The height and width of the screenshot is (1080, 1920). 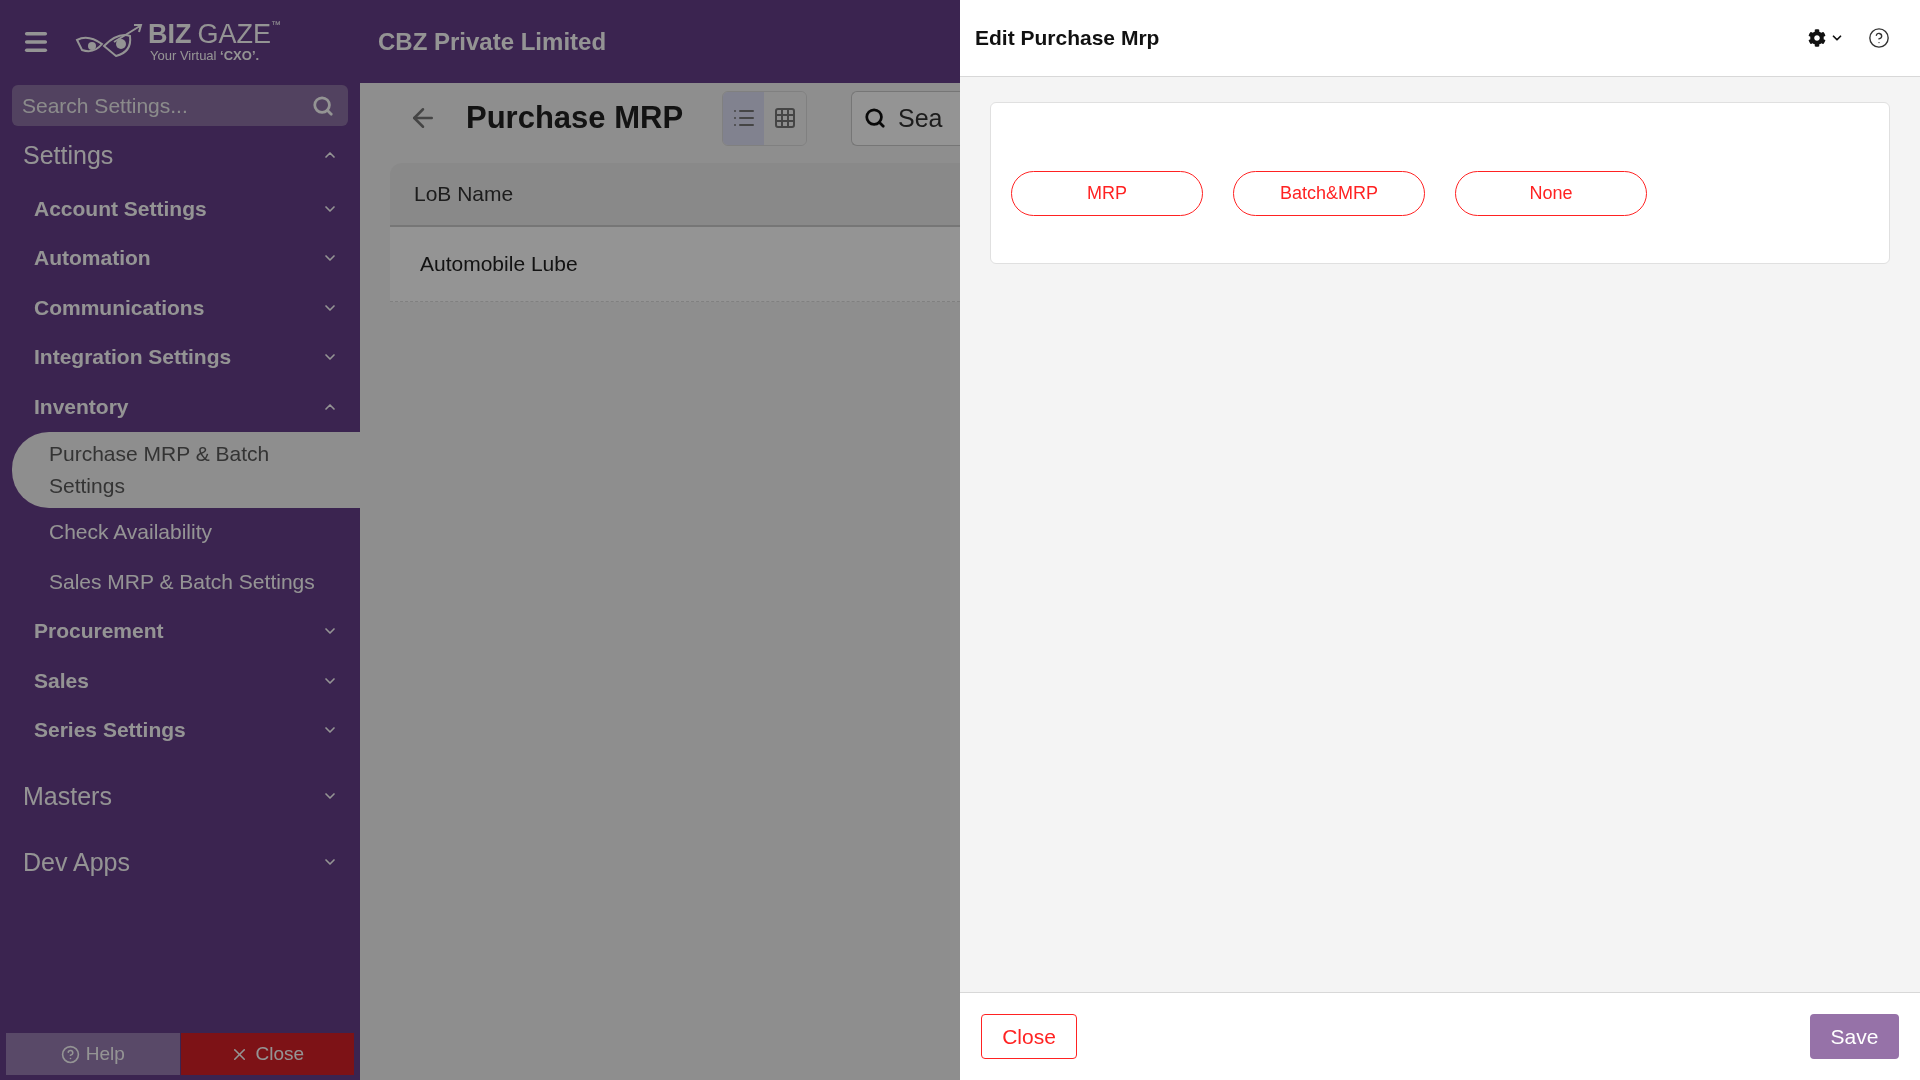 I want to click on sidebar-item: Account Settings, so click(x=180, y=209).